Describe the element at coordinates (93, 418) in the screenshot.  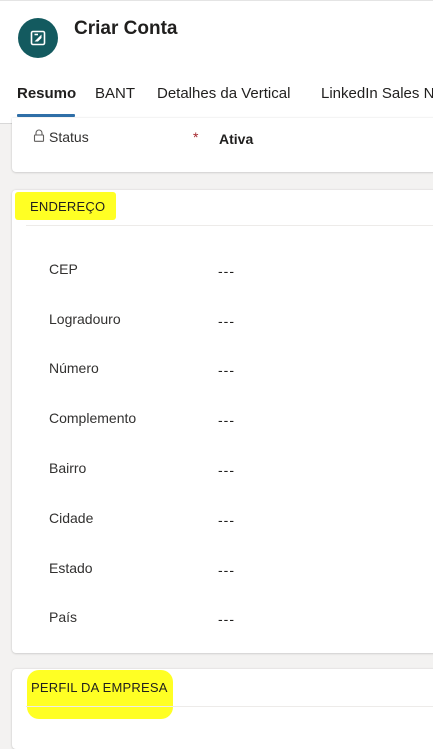
I see `field-label-complemento: Complemento` at that location.